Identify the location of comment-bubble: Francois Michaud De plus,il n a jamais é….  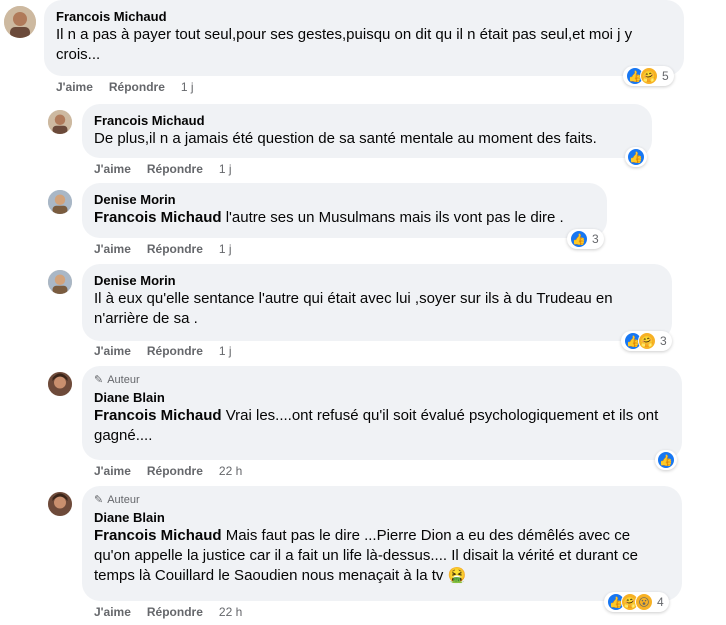
(367, 131).